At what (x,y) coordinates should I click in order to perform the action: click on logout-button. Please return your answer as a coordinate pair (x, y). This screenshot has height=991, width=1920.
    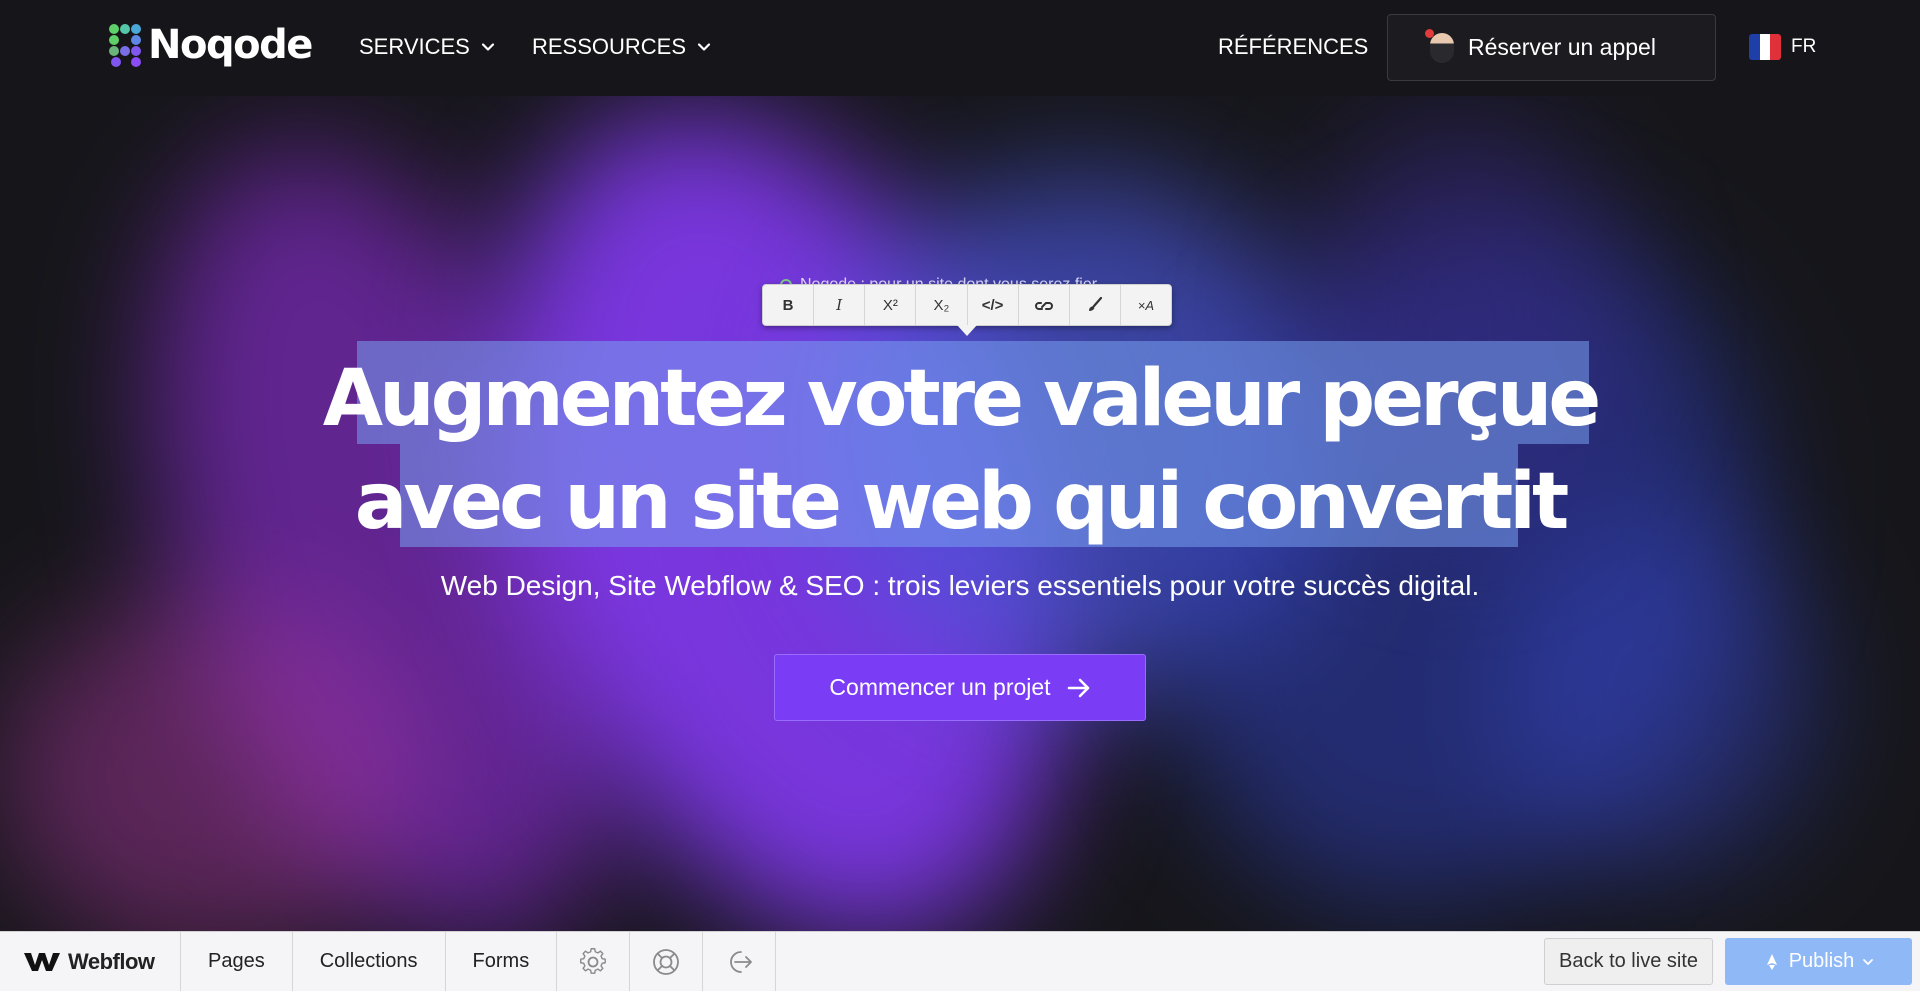
    Looking at the image, I should click on (740, 961).